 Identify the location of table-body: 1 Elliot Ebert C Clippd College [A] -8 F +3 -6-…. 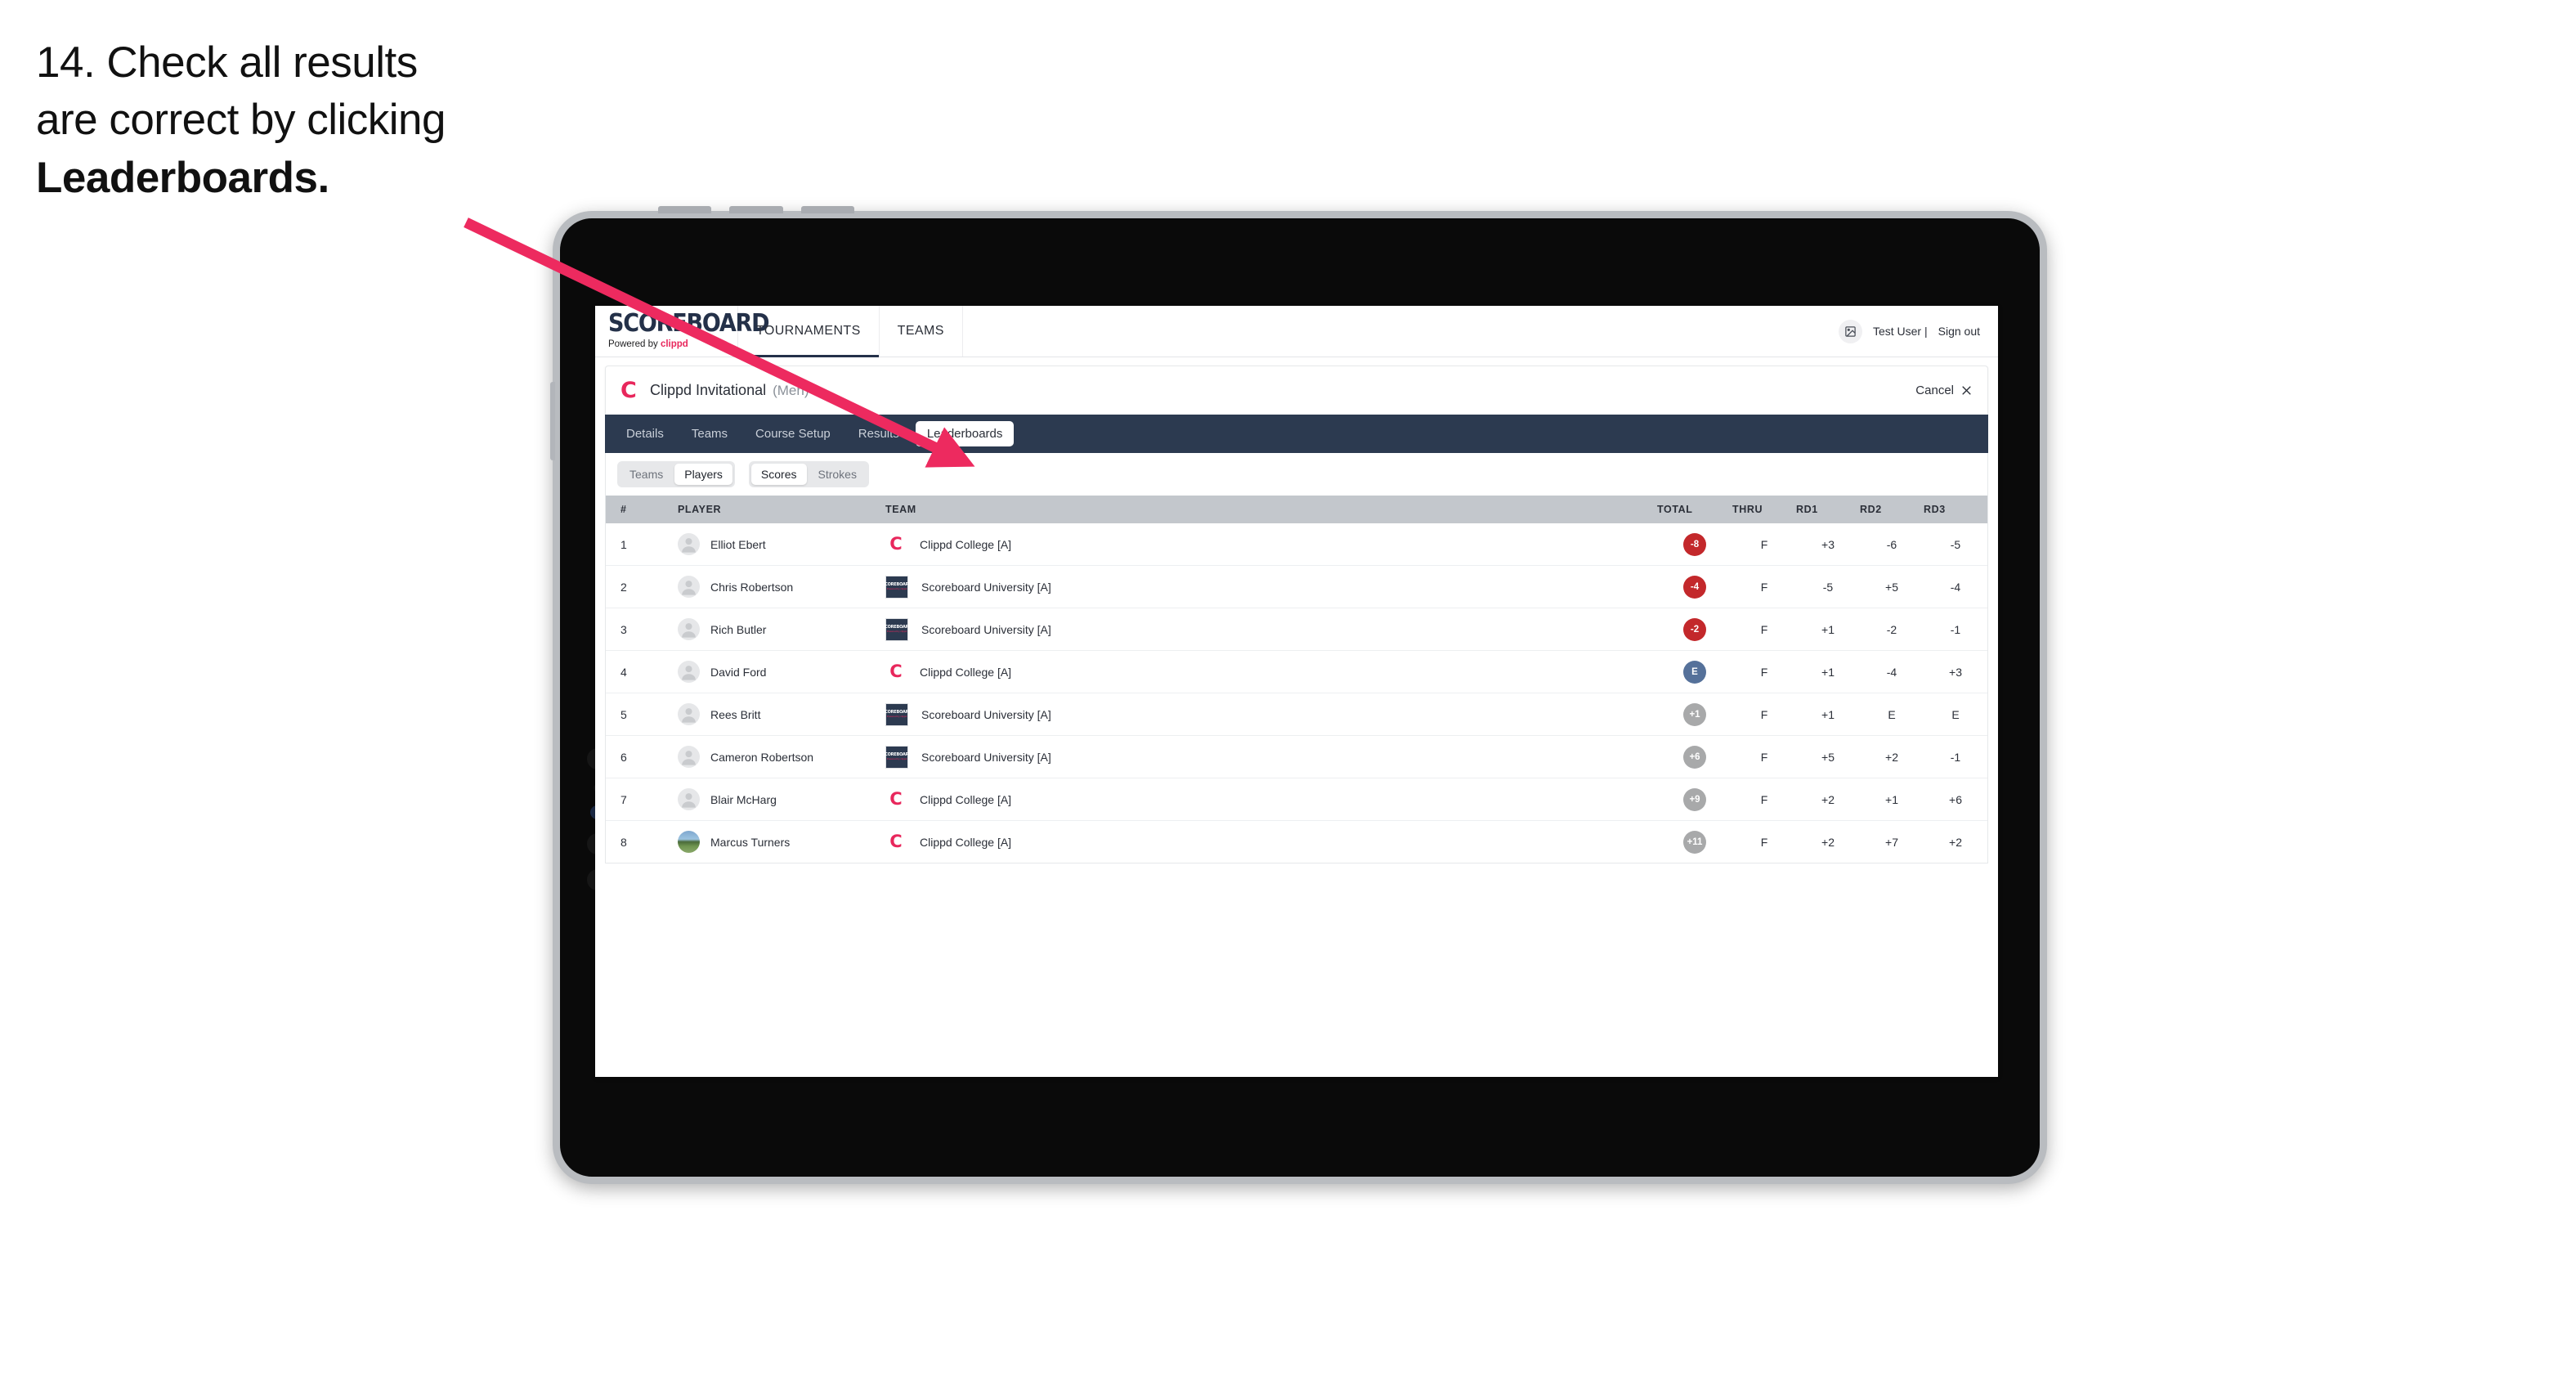
(1296, 693).